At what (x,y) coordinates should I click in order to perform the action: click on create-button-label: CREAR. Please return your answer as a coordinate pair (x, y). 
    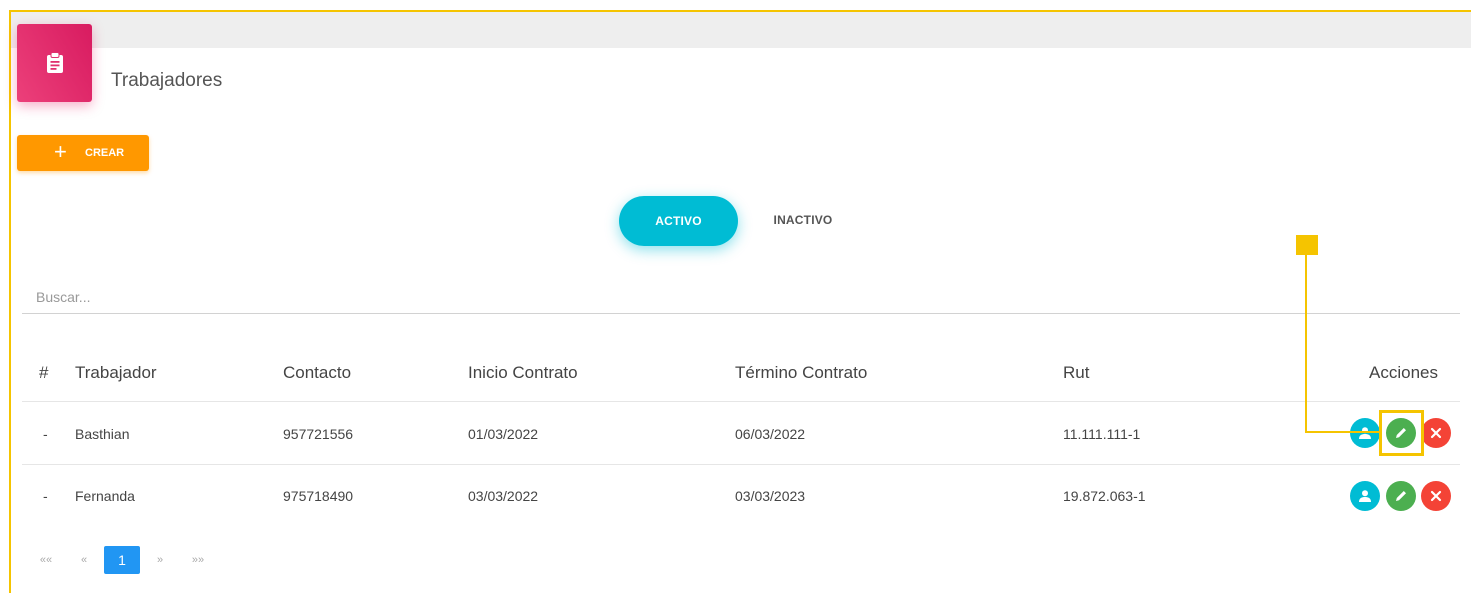
    Looking at the image, I should click on (105, 153).